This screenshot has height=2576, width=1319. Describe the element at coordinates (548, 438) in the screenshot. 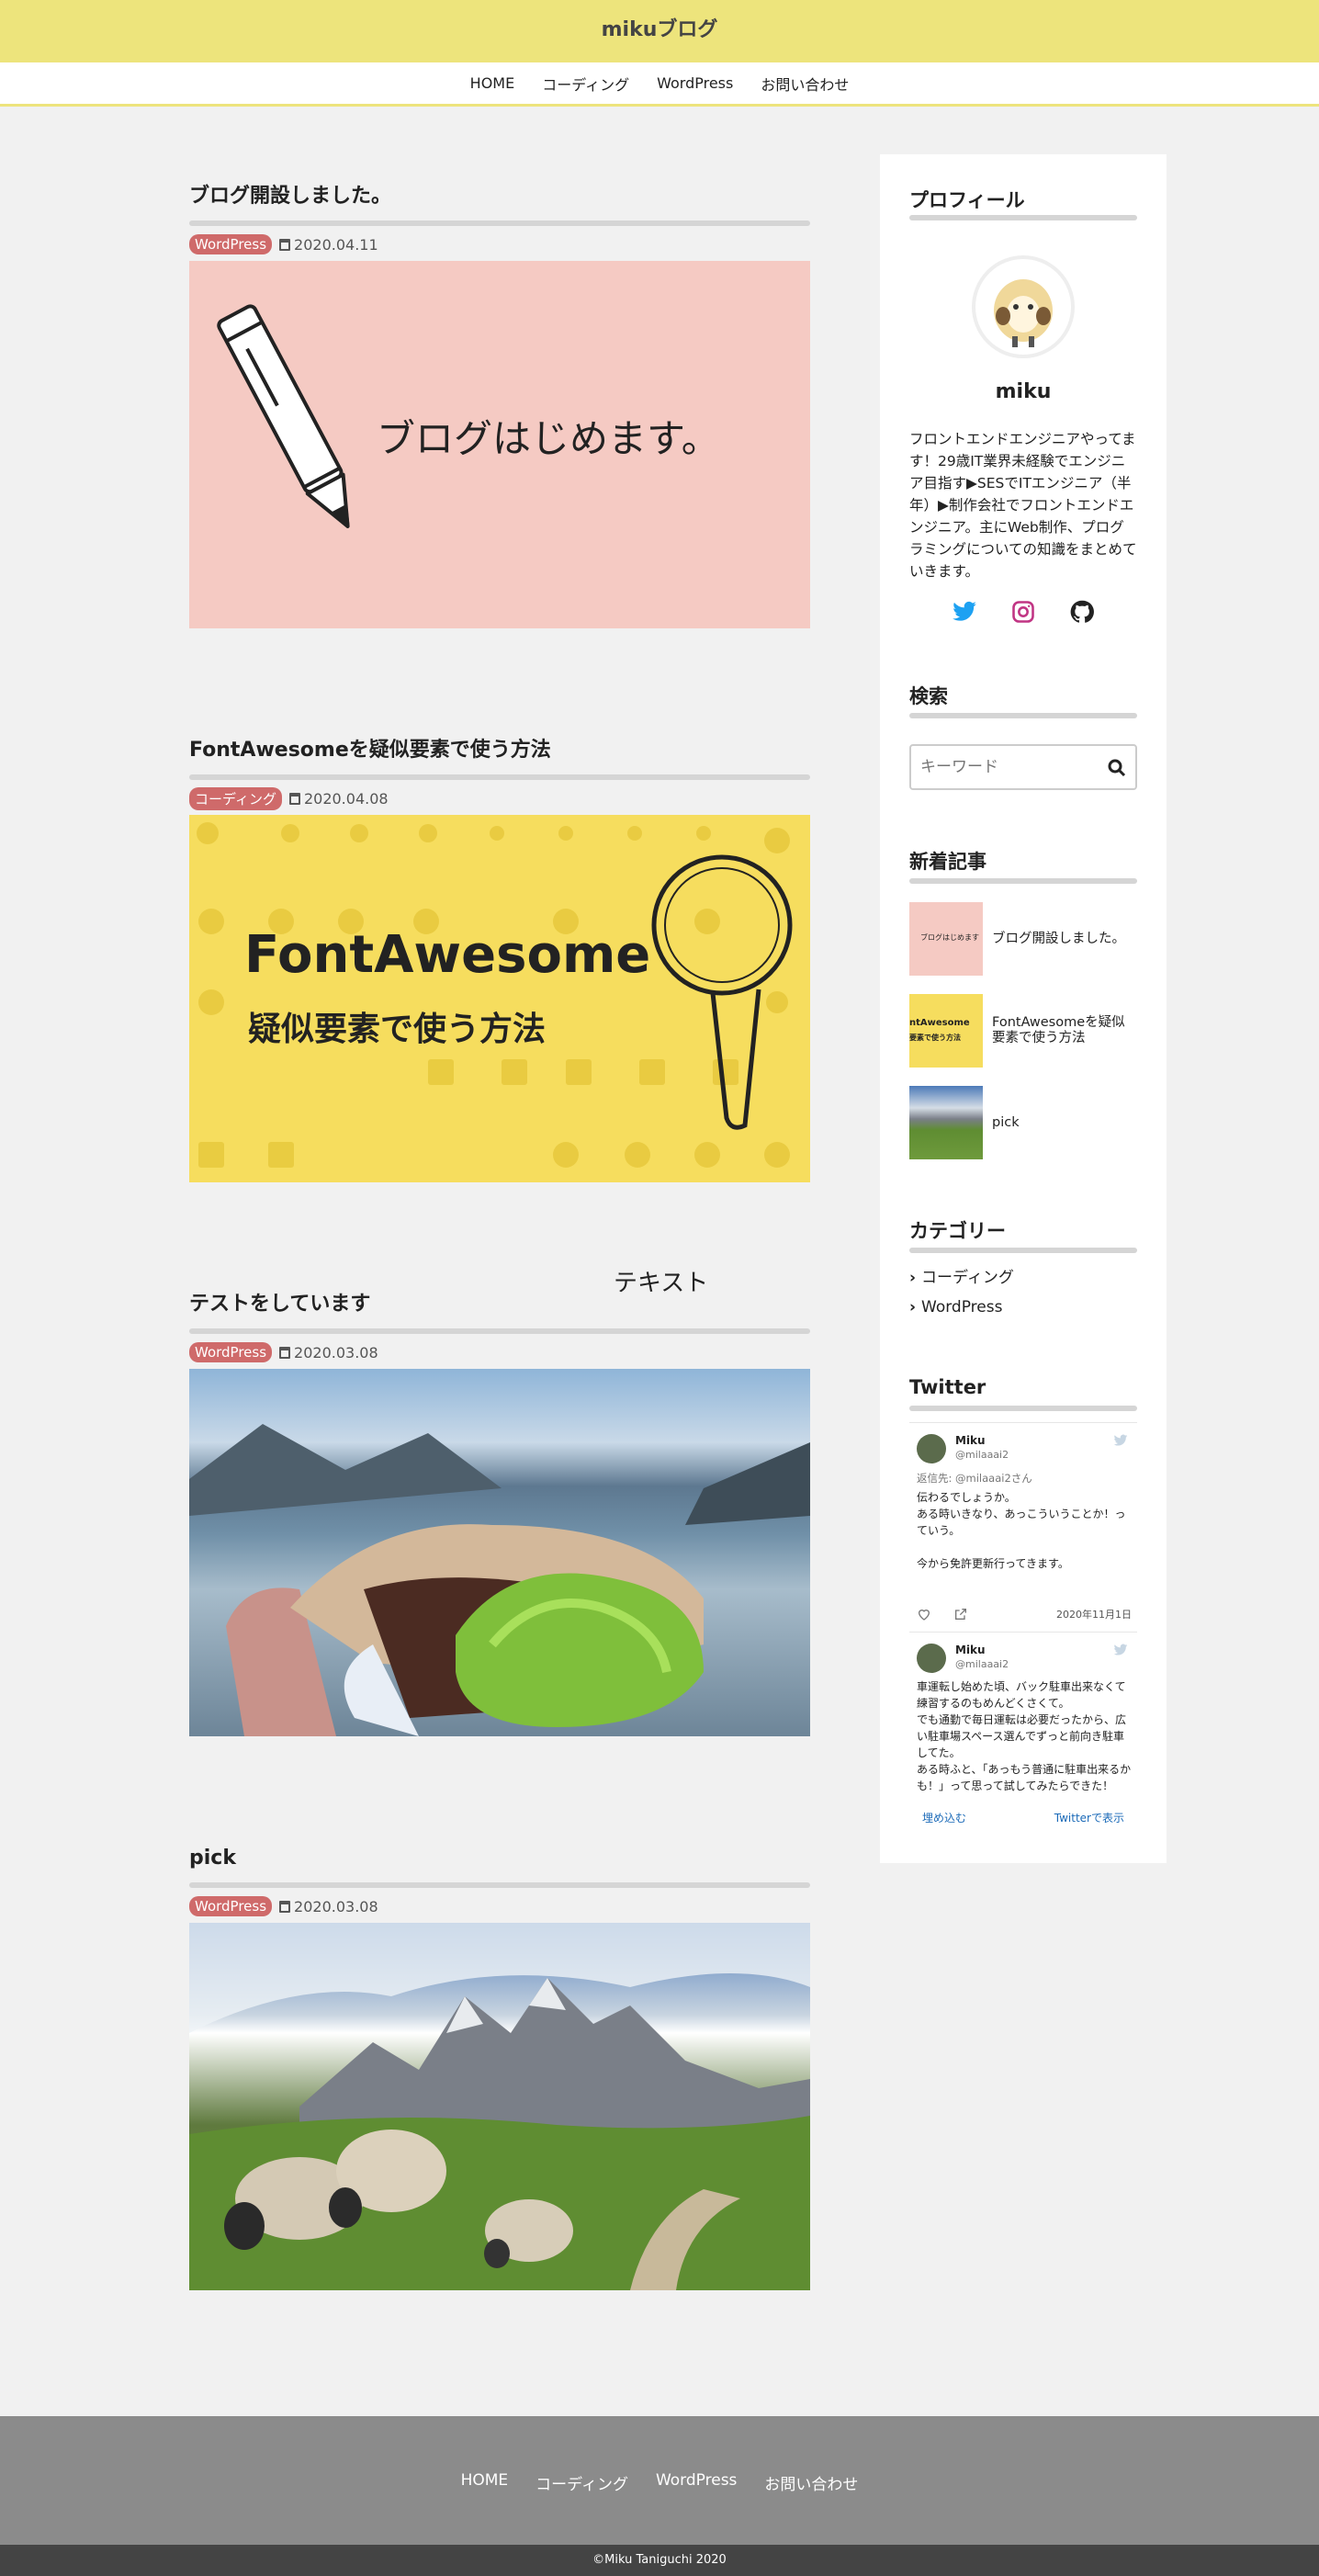

I see `thumbnail-caption: ブログはじめます。` at that location.